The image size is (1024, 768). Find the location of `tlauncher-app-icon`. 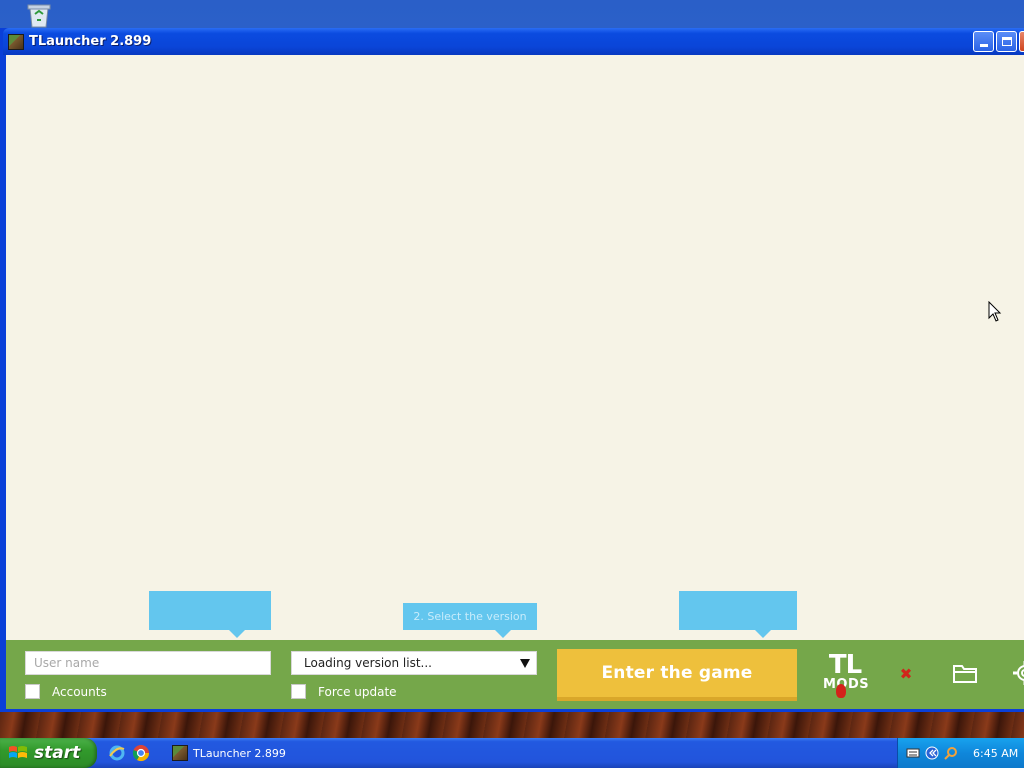

tlauncher-app-icon is located at coordinates (16, 41).